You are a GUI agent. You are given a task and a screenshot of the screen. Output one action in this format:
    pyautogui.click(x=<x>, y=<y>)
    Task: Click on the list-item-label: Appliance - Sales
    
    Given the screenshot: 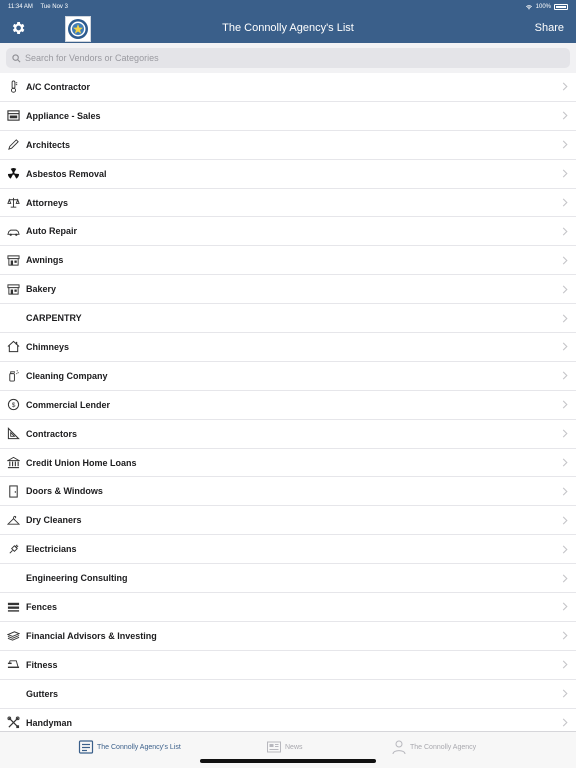 What is the action you would take?
    pyautogui.click(x=63, y=115)
    